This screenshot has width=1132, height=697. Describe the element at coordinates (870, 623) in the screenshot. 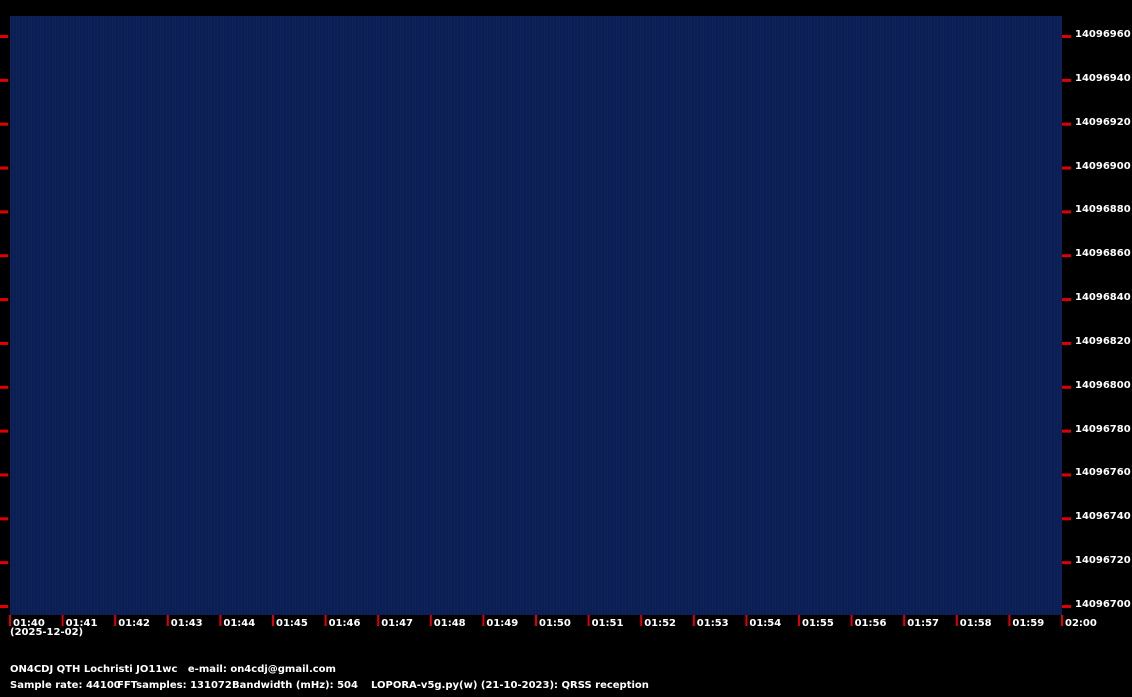

I see `x-tick-label: 01:56` at that location.